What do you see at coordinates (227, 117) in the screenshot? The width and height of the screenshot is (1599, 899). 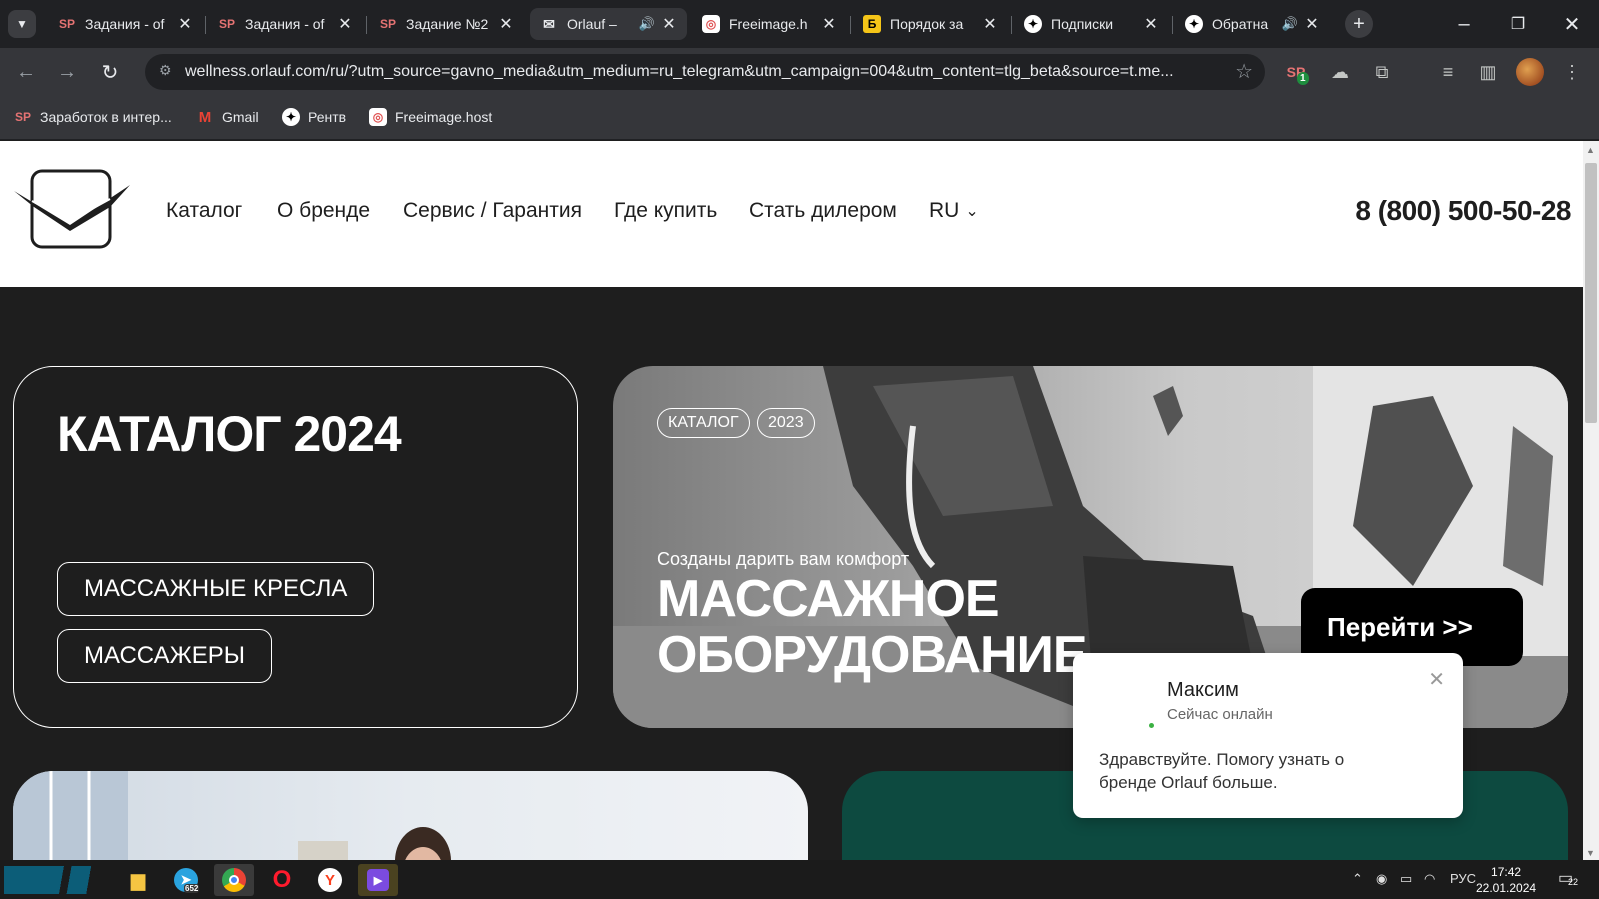 I see `bookmark-gmail: M Gmail` at bounding box center [227, 117].